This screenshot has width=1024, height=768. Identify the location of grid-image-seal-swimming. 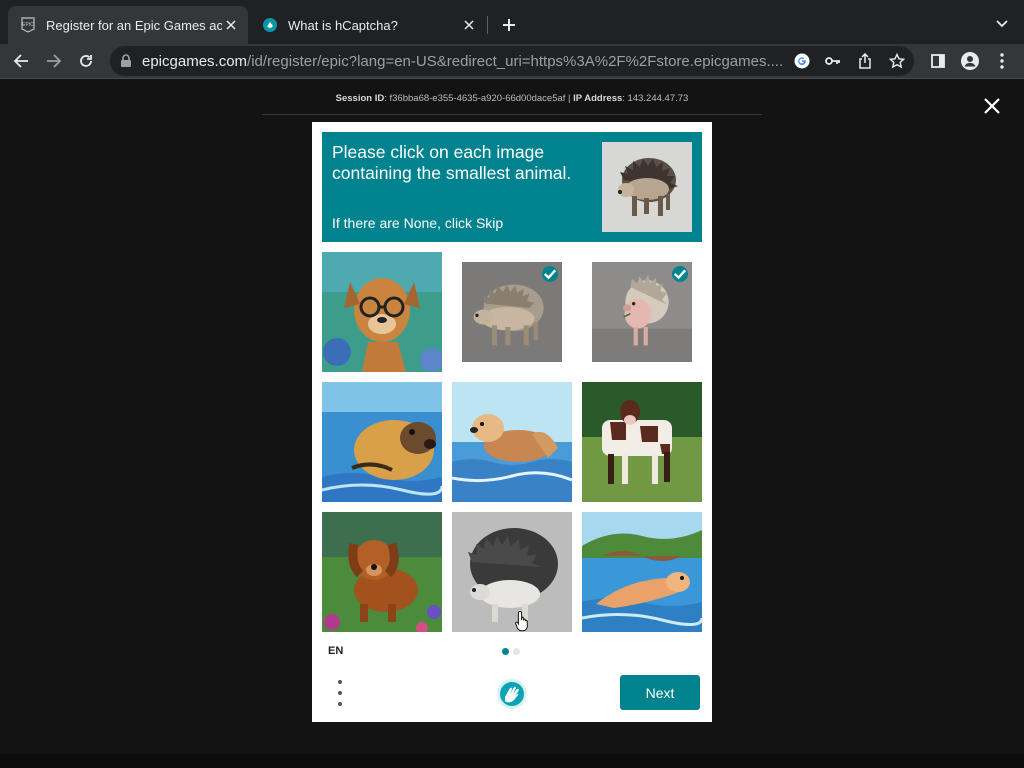
(382, 442).